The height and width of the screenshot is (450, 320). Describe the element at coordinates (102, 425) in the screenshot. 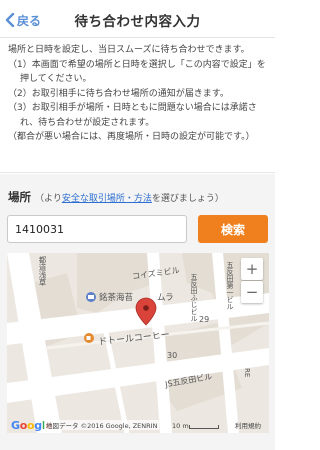

I see `map-copyright: 地図データ ©2016 Google, ZENRIN` at that location.